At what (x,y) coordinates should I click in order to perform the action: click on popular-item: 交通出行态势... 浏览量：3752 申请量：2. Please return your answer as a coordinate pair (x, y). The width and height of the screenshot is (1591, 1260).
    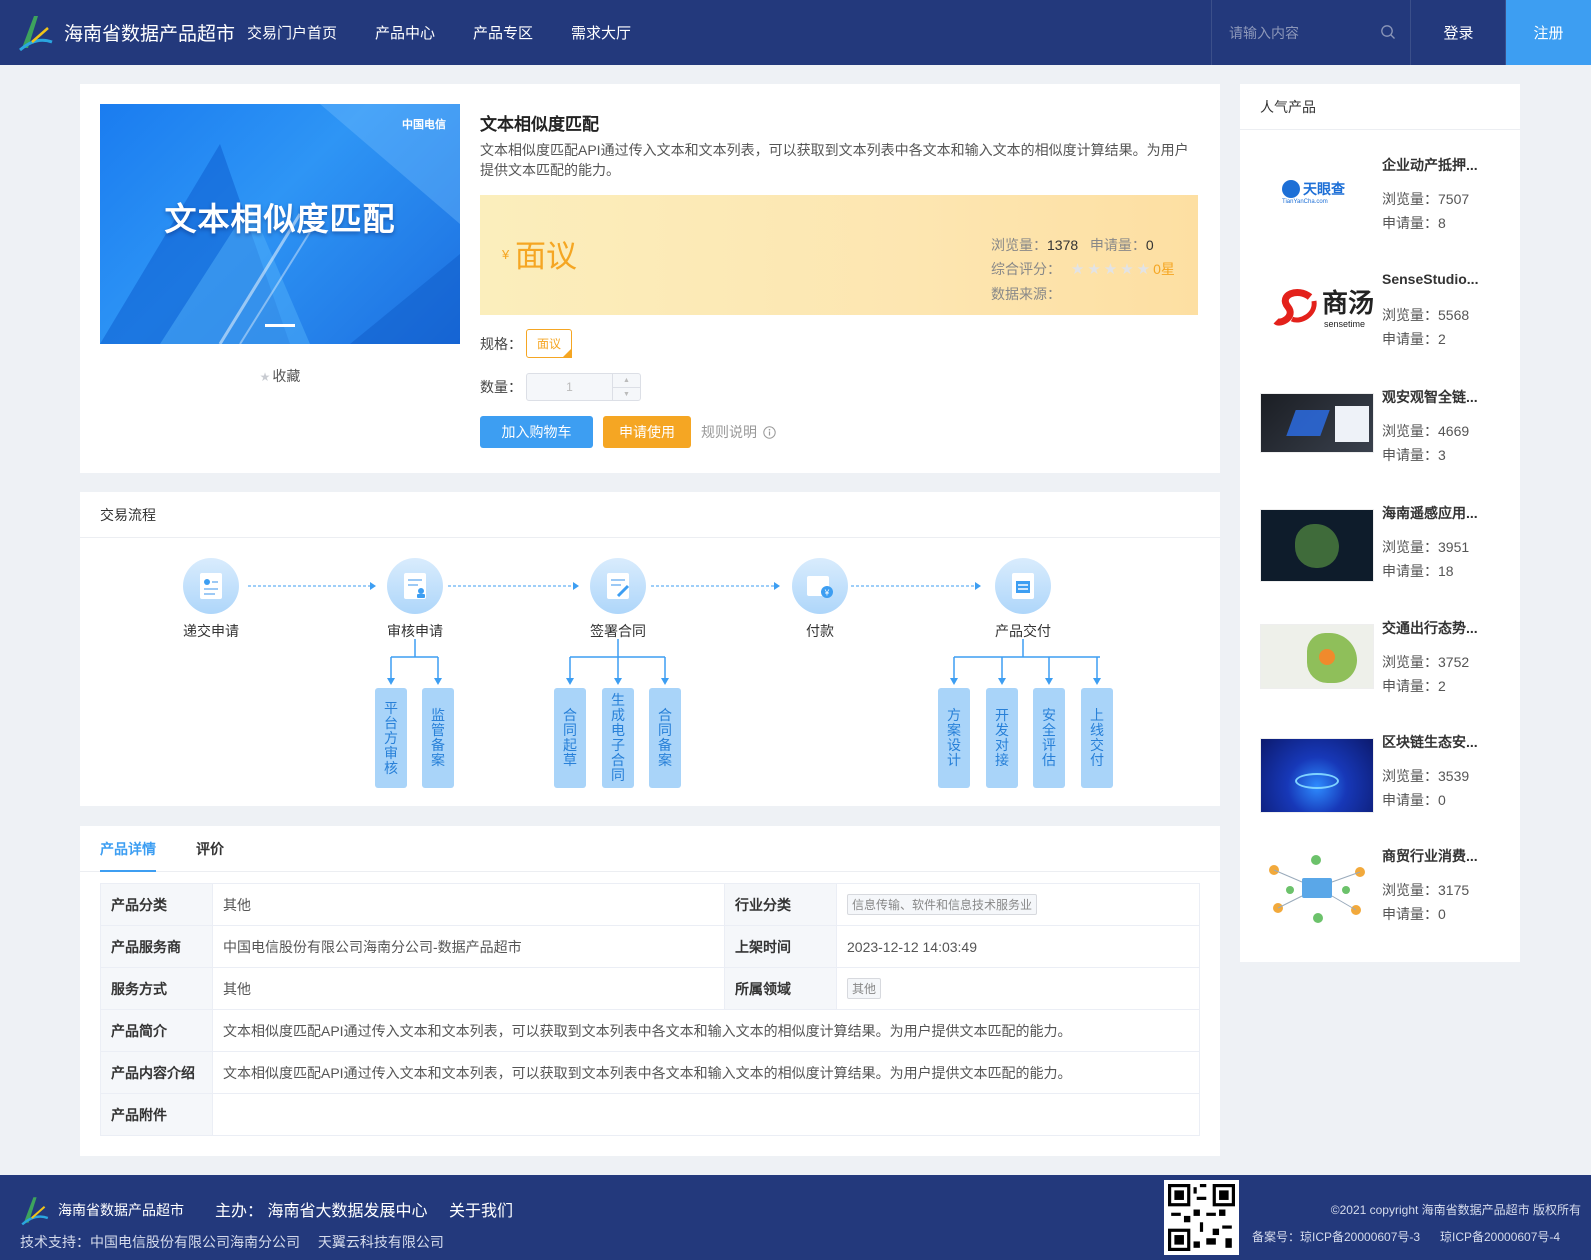
    Looking at the image, I should click on (1382, 664).